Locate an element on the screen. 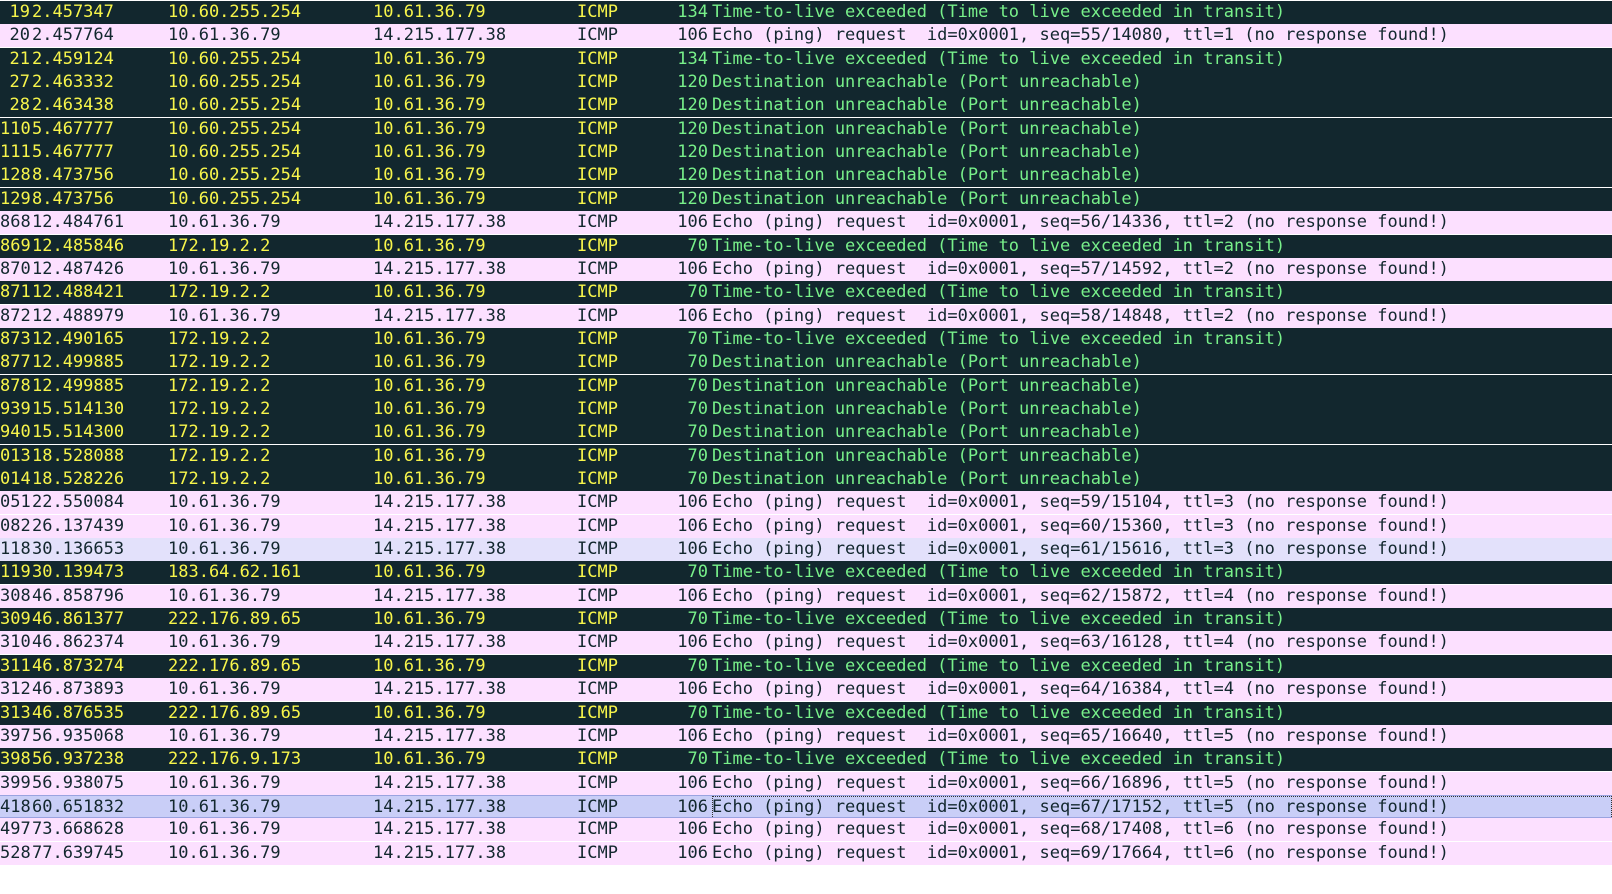 The image size is (1612, 894). packet-number: 309 is located at coordinates (15, 619).